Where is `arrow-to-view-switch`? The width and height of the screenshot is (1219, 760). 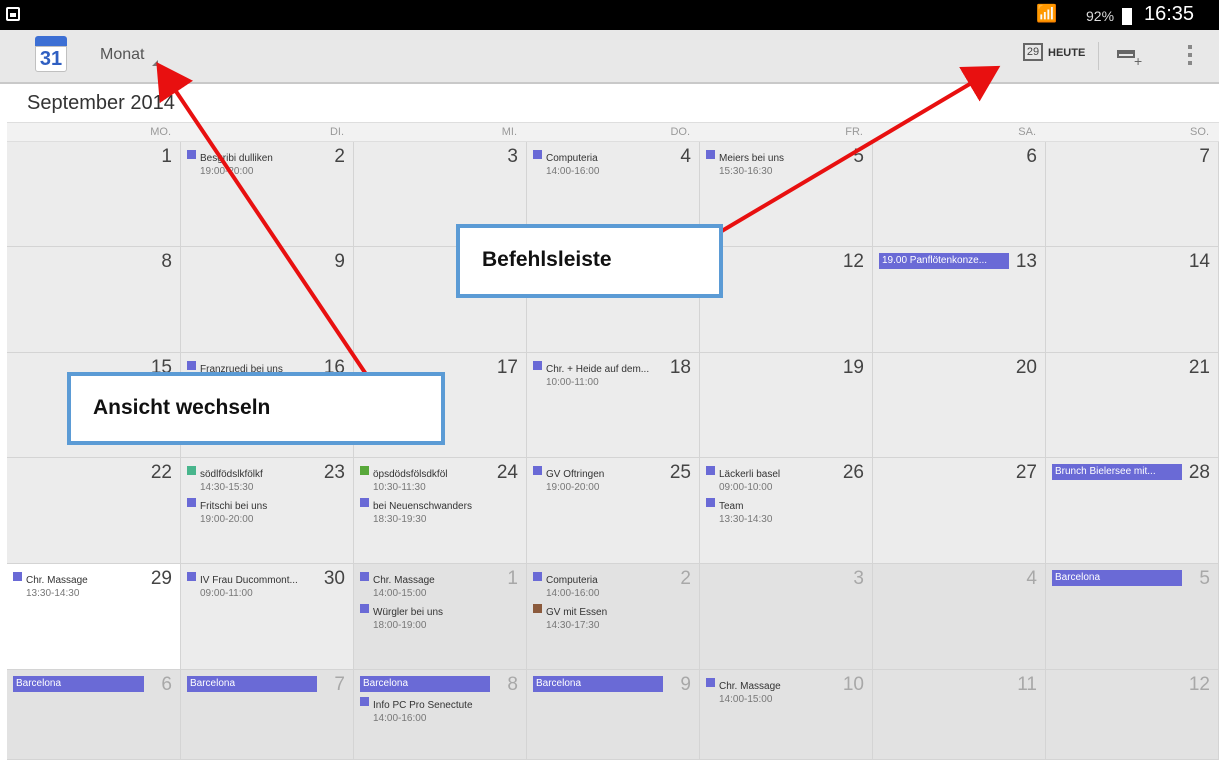
arrow-to-view-switch is located at coordinates (268, 228).